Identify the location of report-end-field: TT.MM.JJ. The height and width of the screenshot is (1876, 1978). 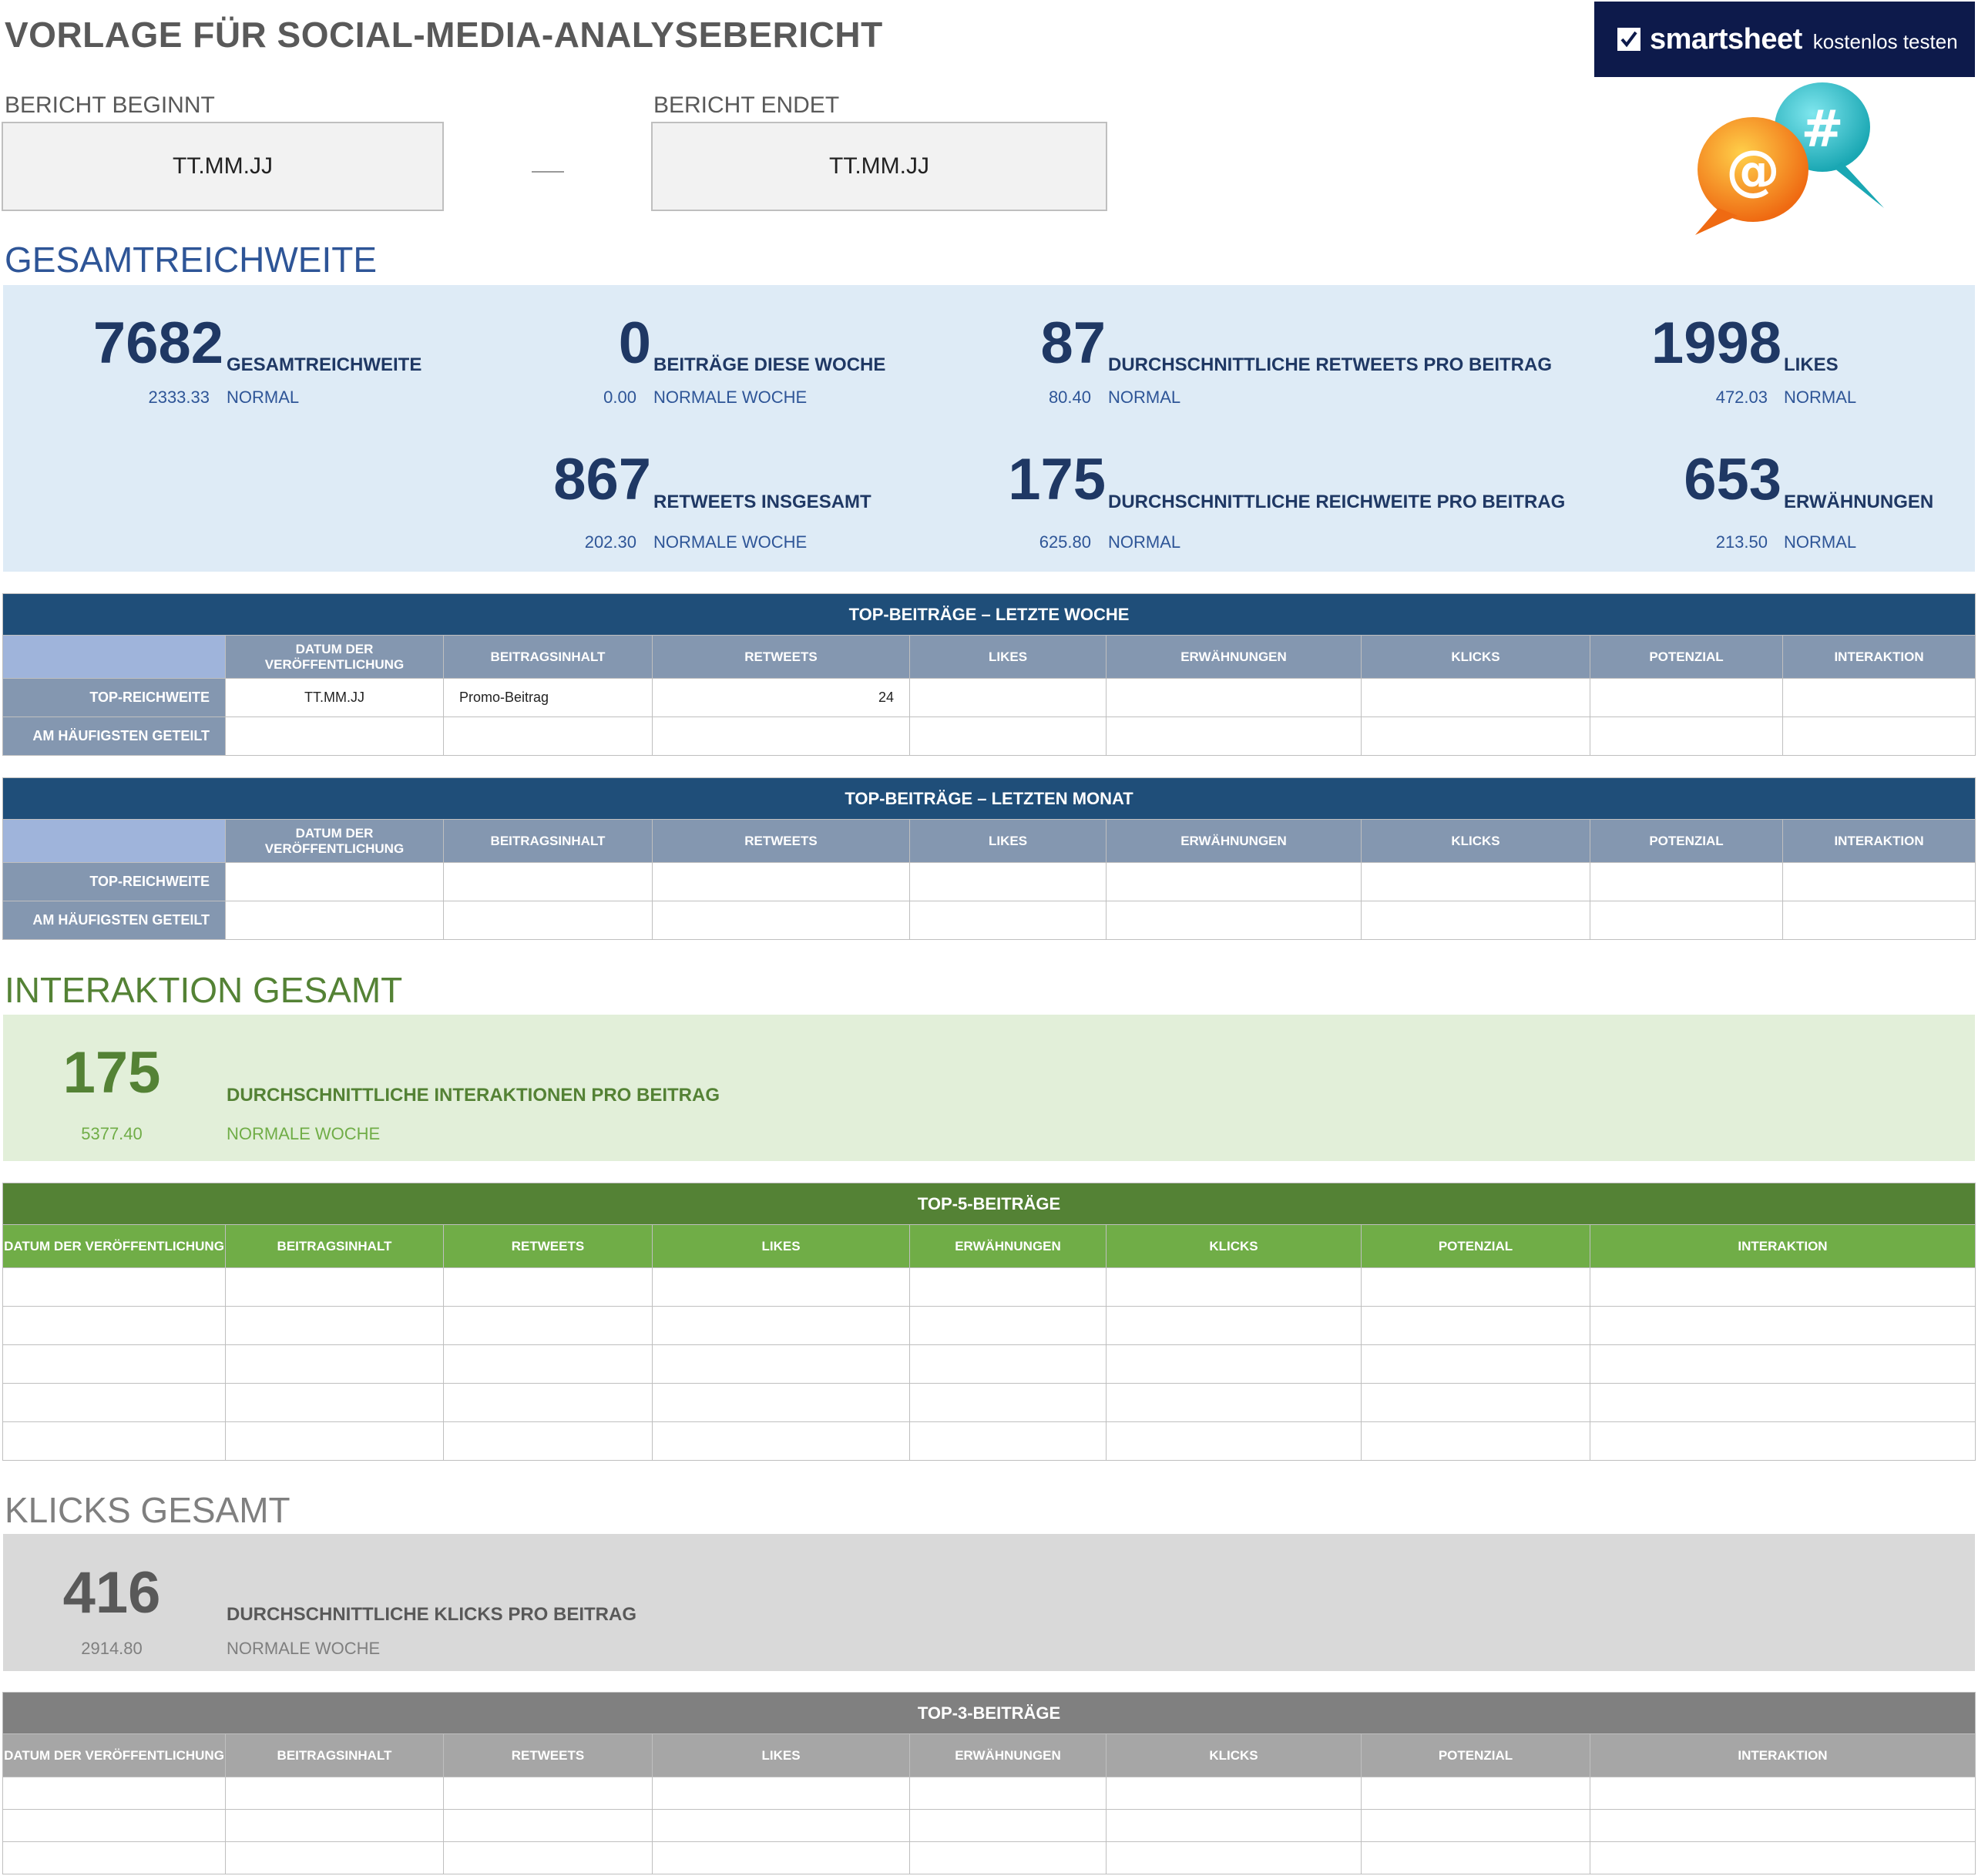
(879, 166).